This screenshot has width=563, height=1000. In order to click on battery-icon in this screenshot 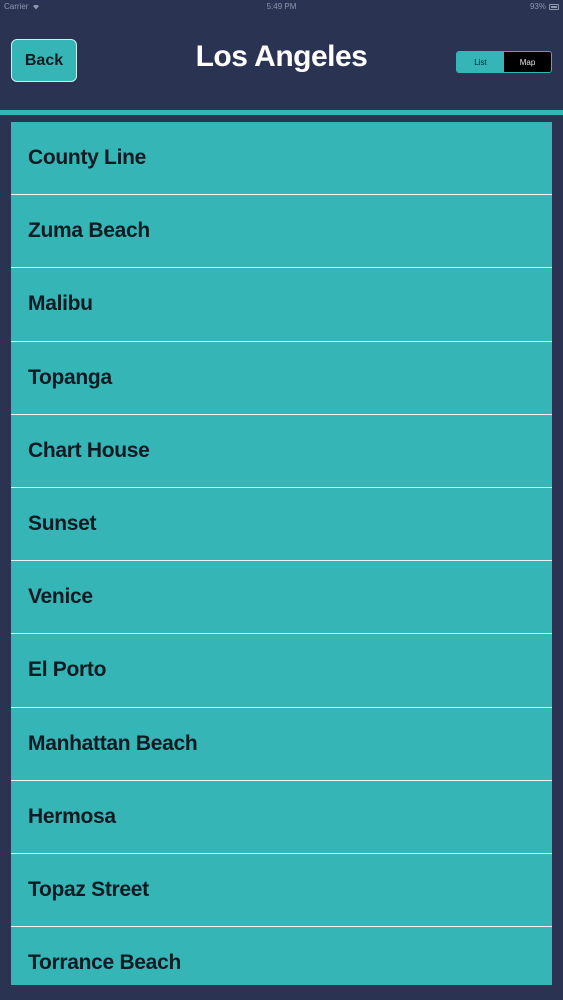, I will do `click(554, 6)`.